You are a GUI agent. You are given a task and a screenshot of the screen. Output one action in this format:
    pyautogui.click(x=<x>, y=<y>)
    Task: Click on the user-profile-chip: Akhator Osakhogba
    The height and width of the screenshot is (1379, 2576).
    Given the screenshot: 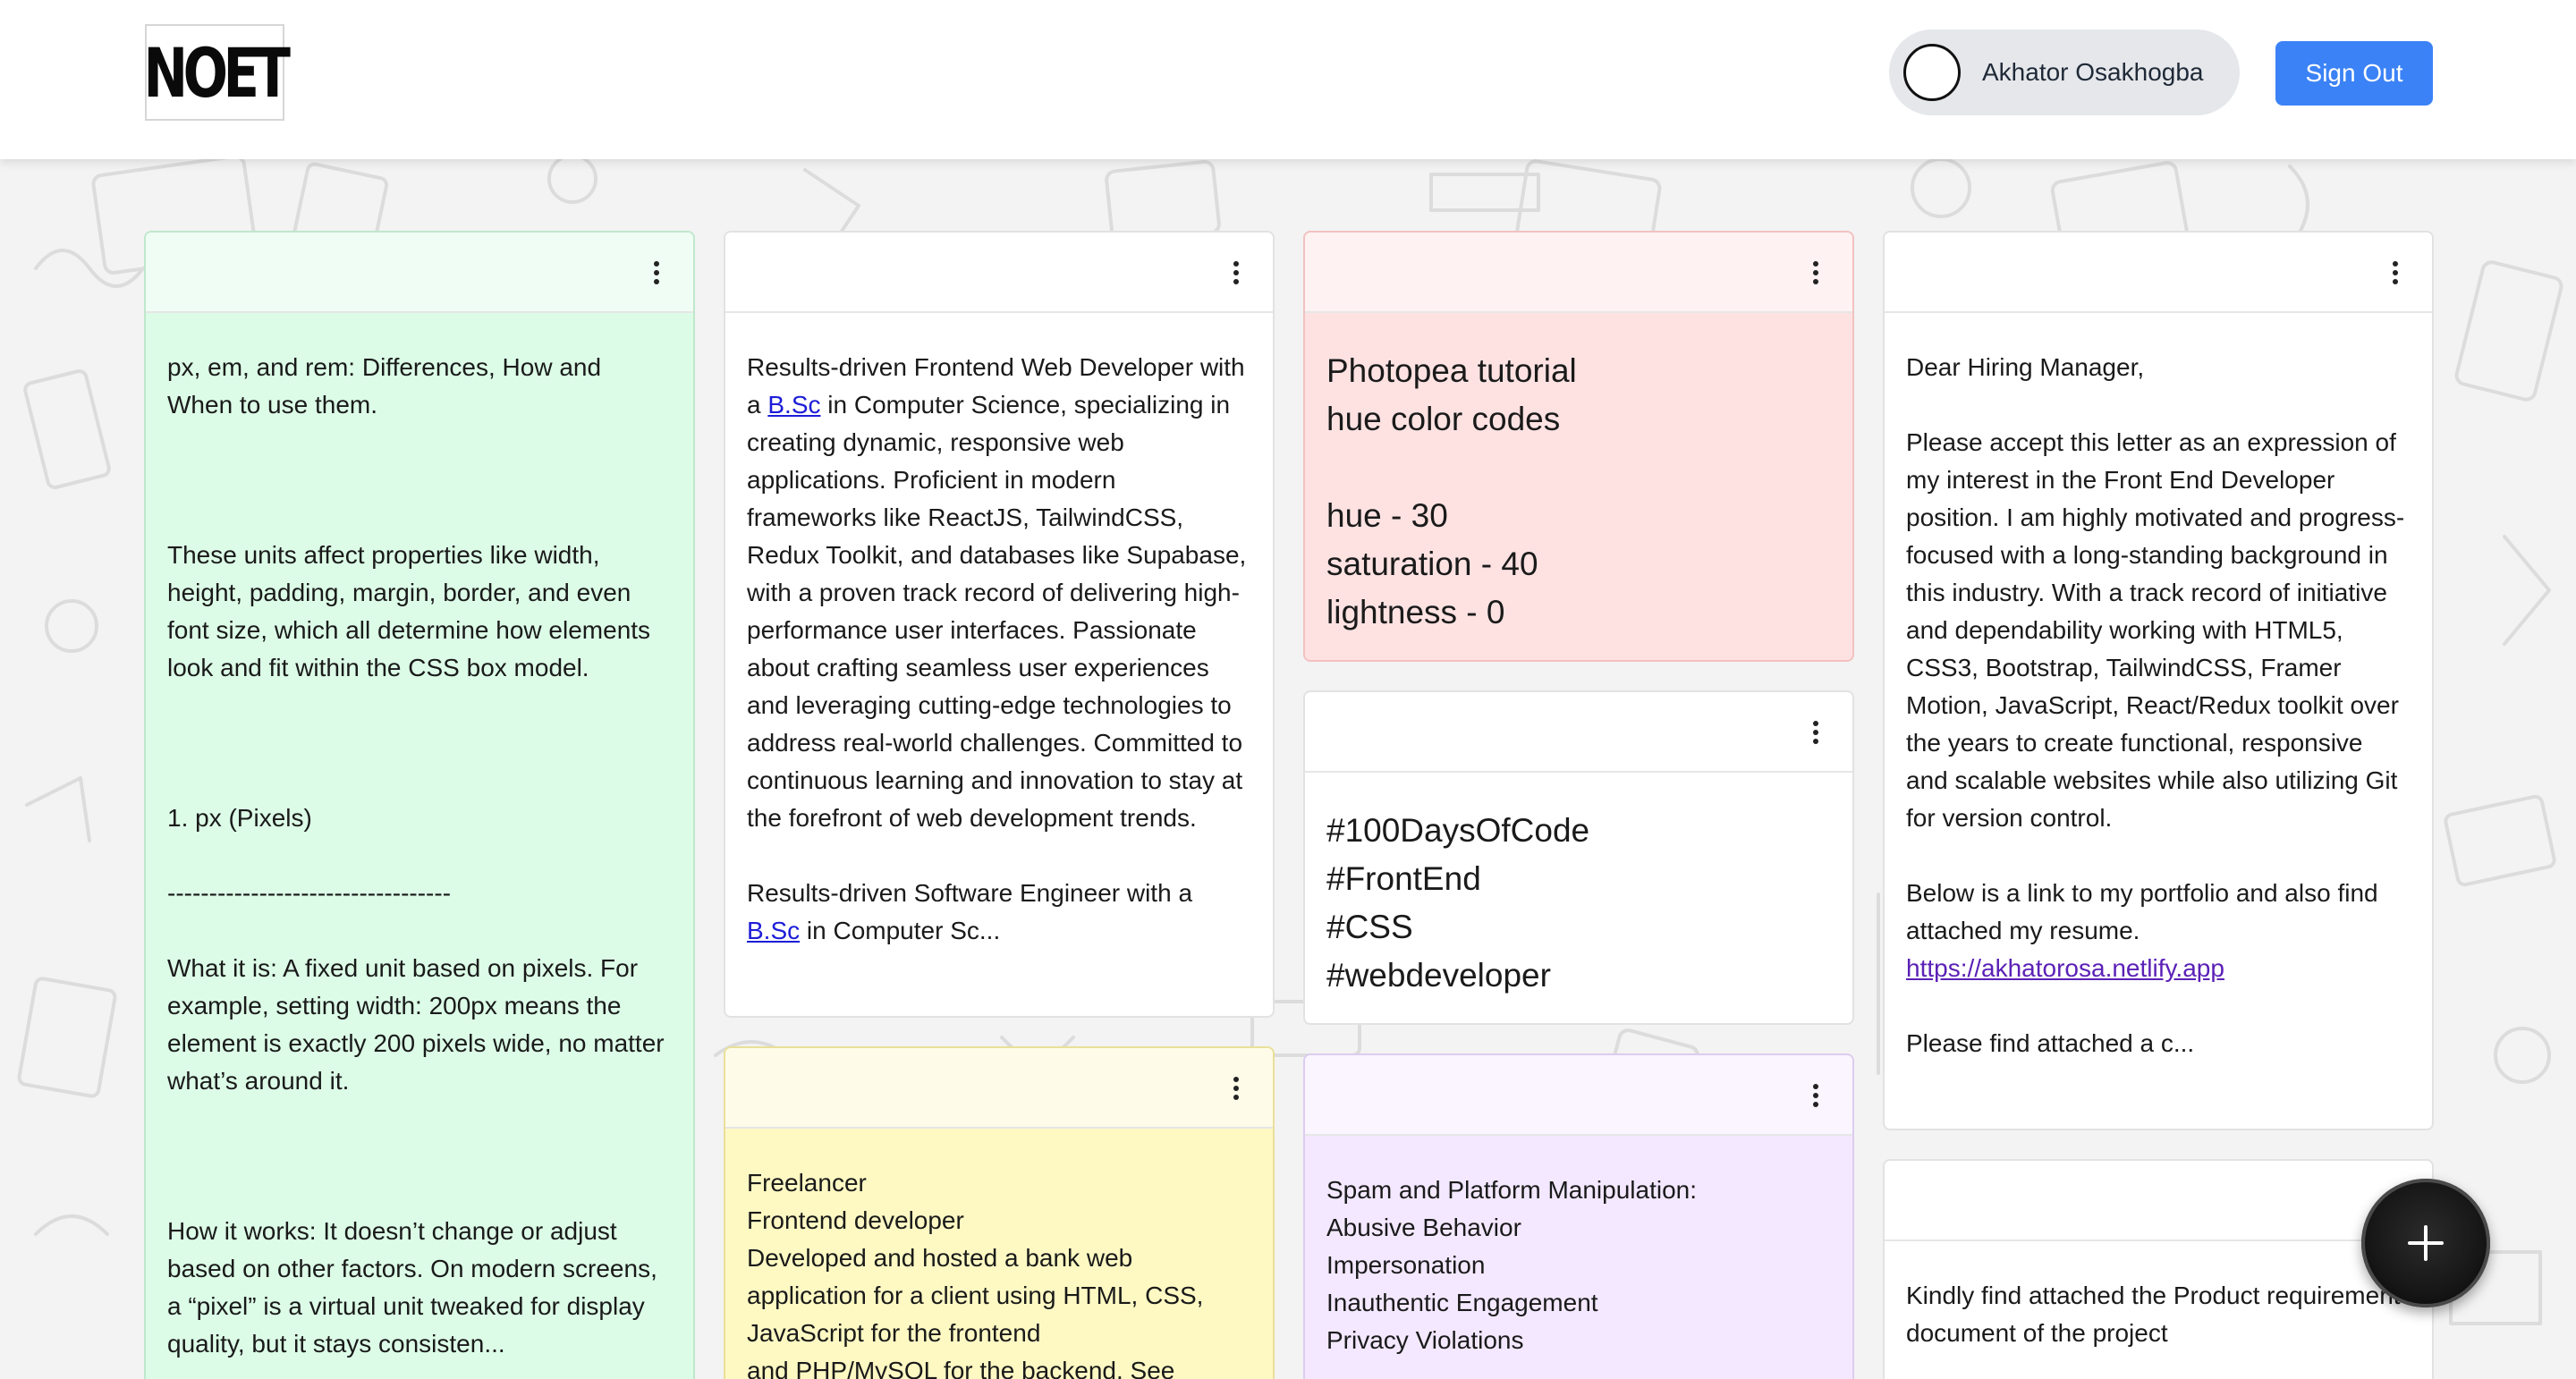 What is the action you would take?
    pyautogui.click(x=2064, y=72)
    